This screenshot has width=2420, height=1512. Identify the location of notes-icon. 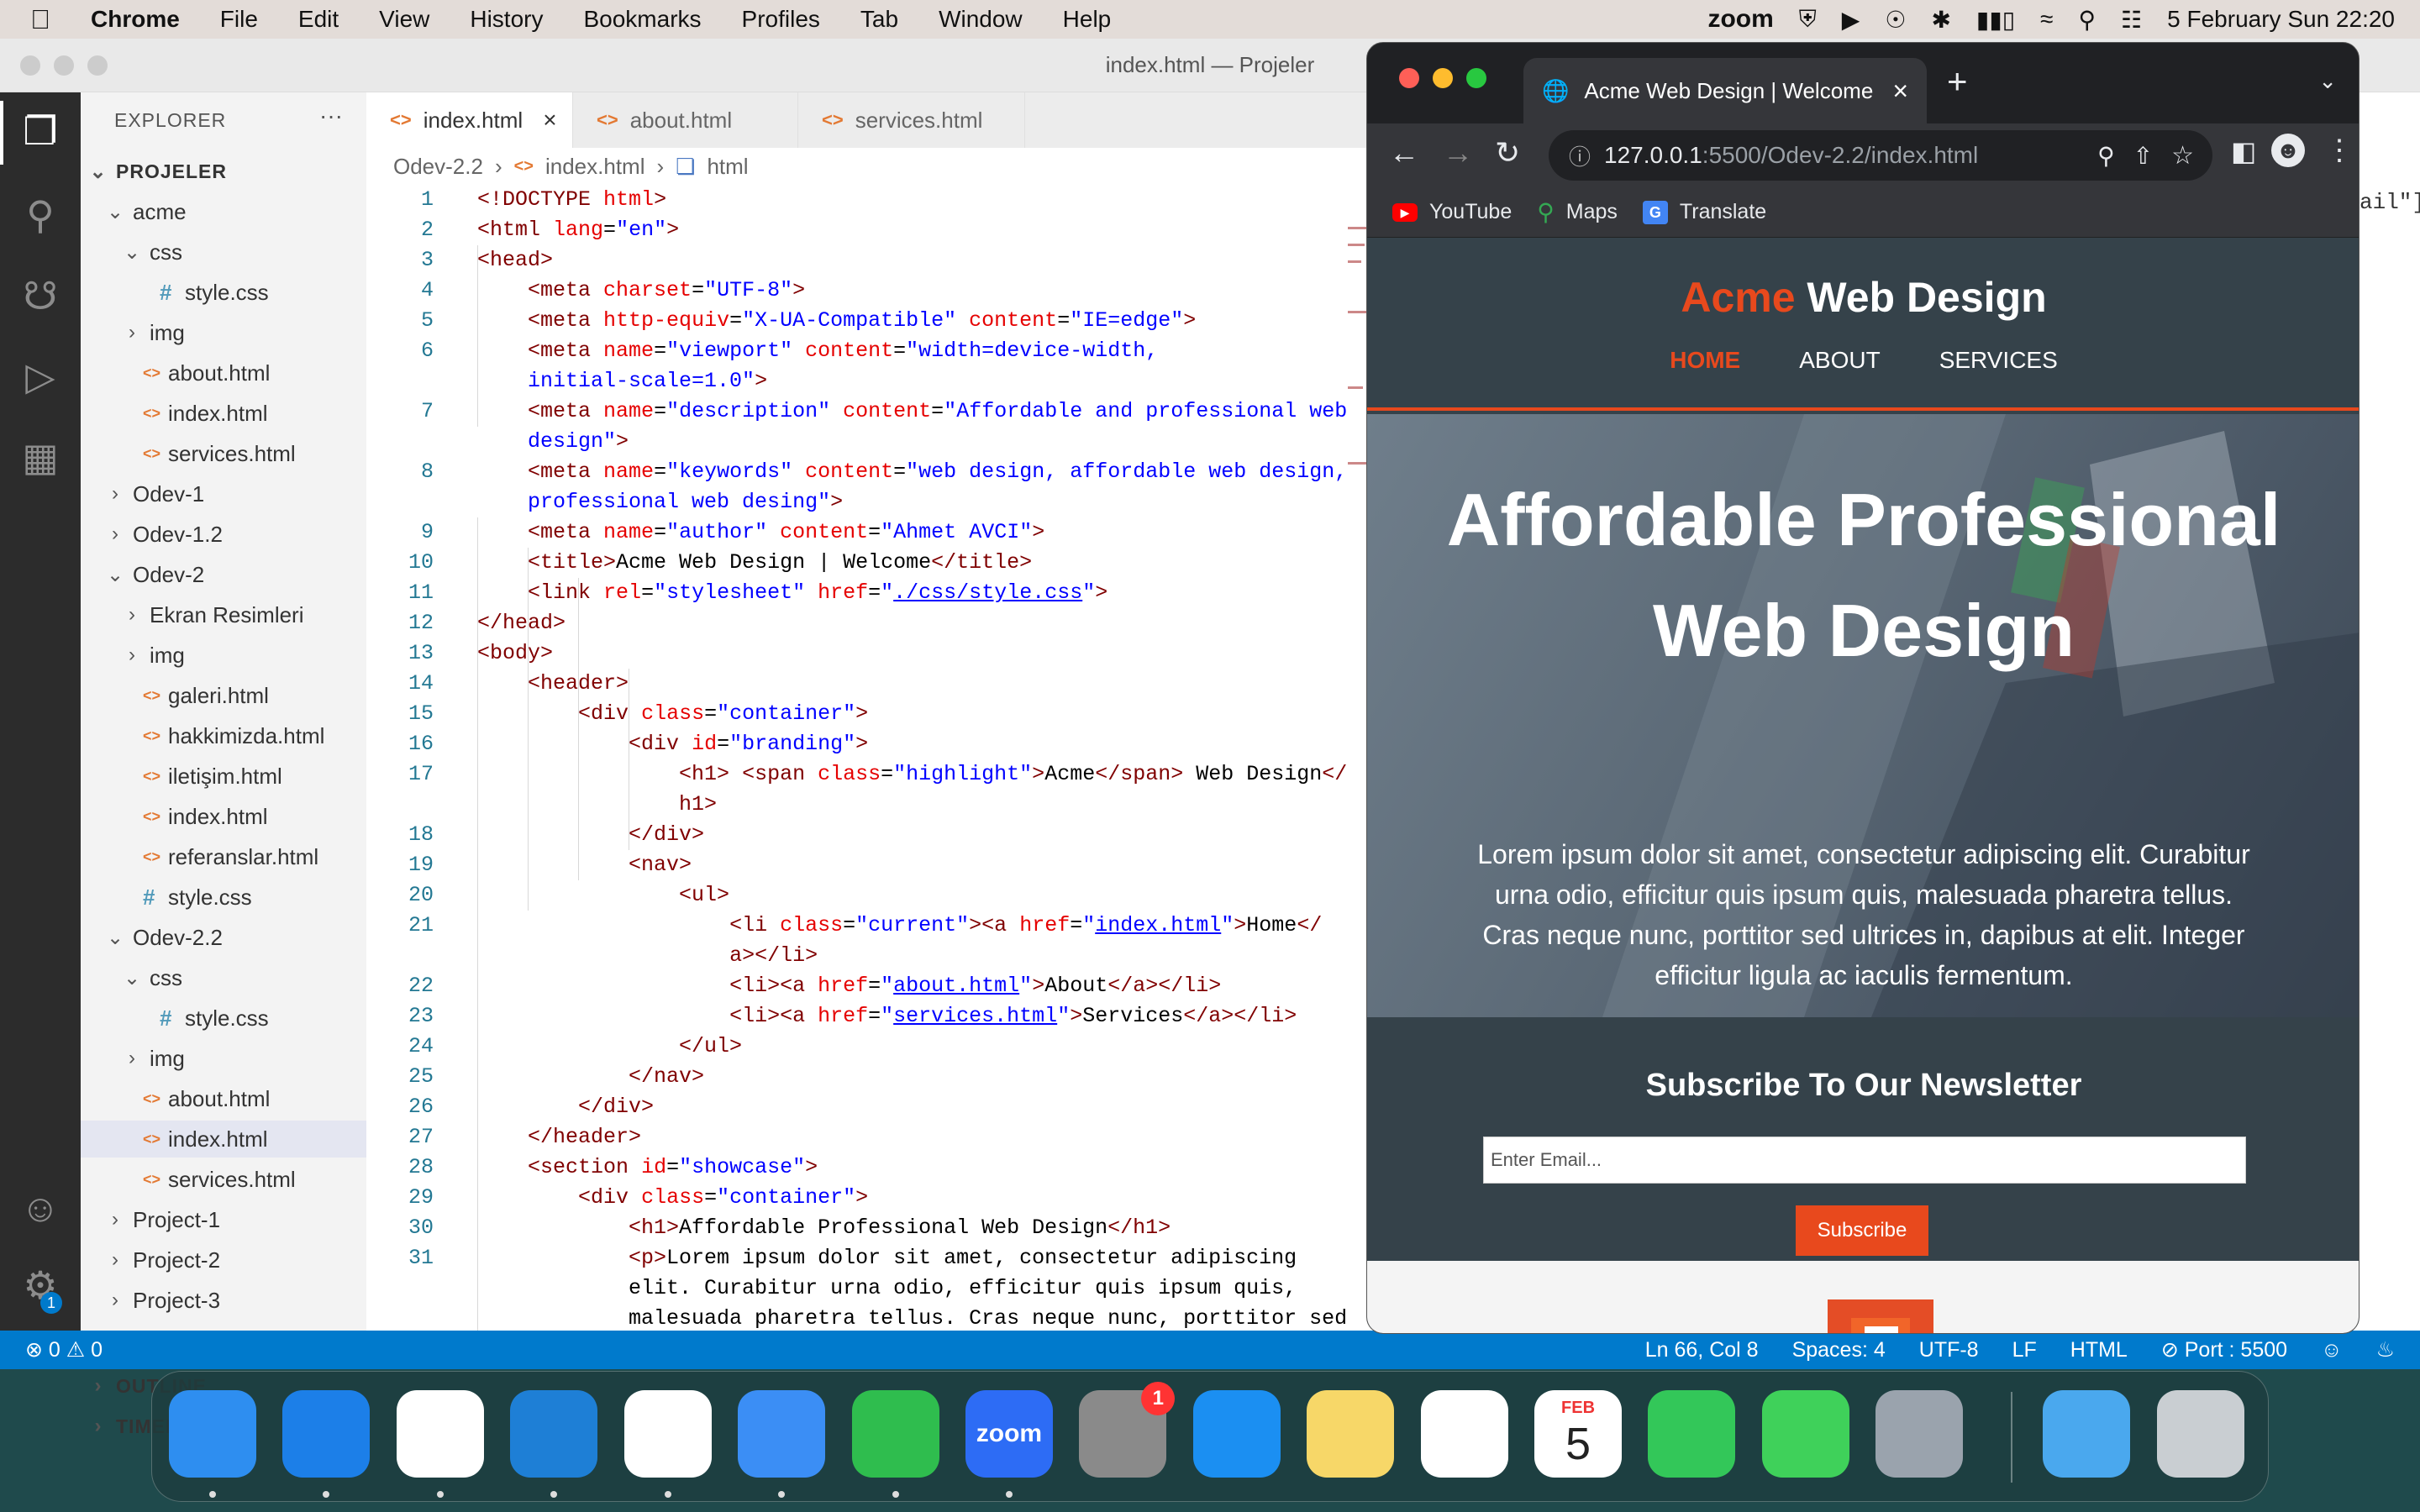
(1351, 1434).